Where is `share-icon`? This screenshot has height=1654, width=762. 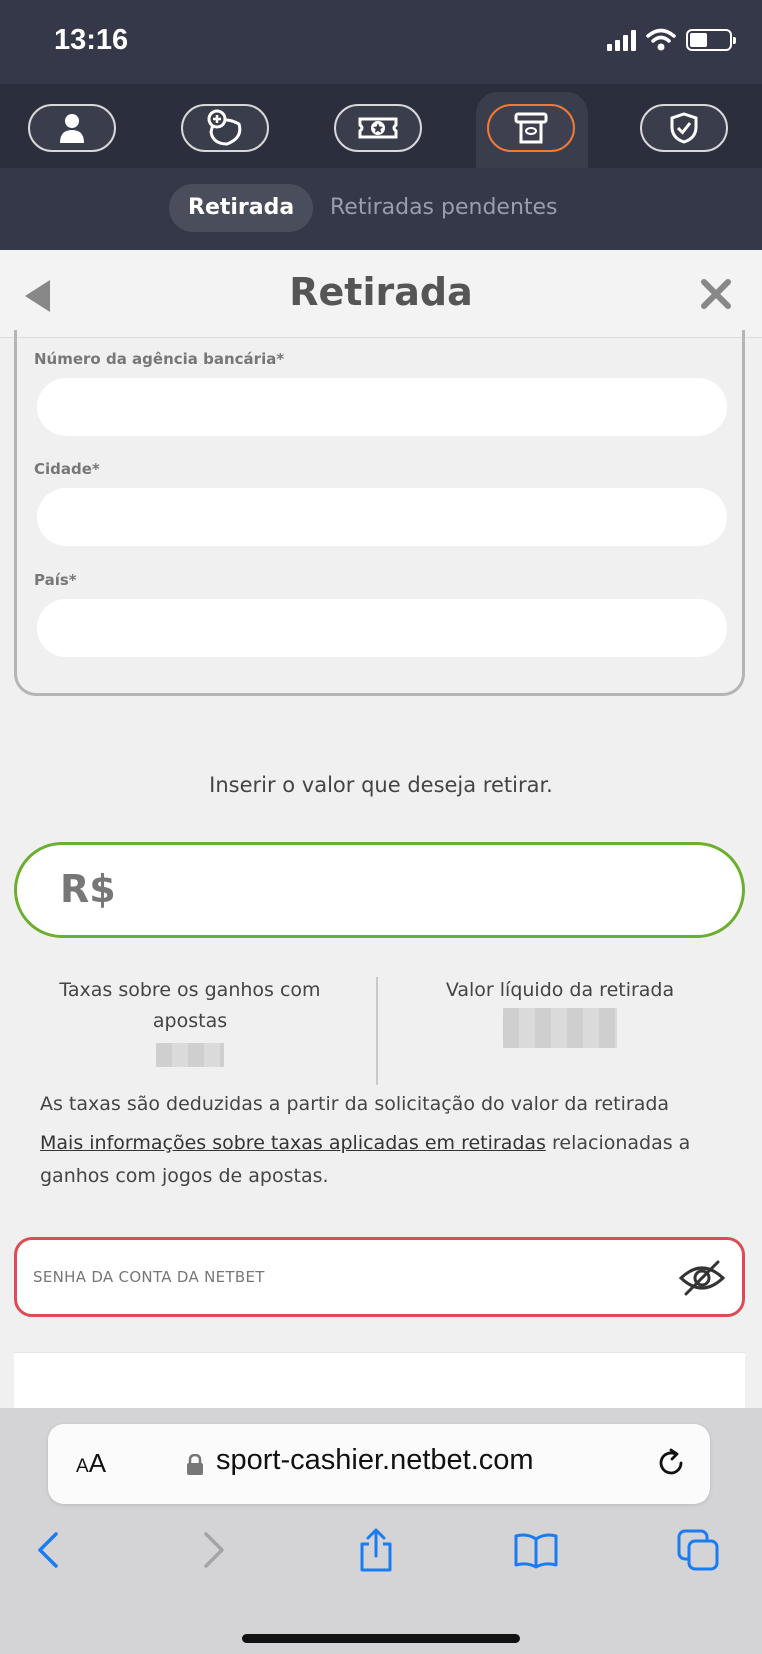 share-icon is located at coordinates (376, 1550).